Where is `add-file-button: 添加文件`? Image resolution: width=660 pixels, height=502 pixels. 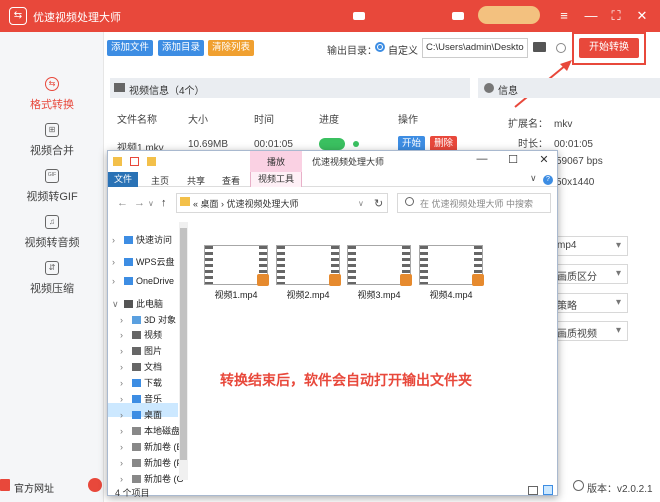 add-file-button: 添加文件 is located at coordinates (130, 48).